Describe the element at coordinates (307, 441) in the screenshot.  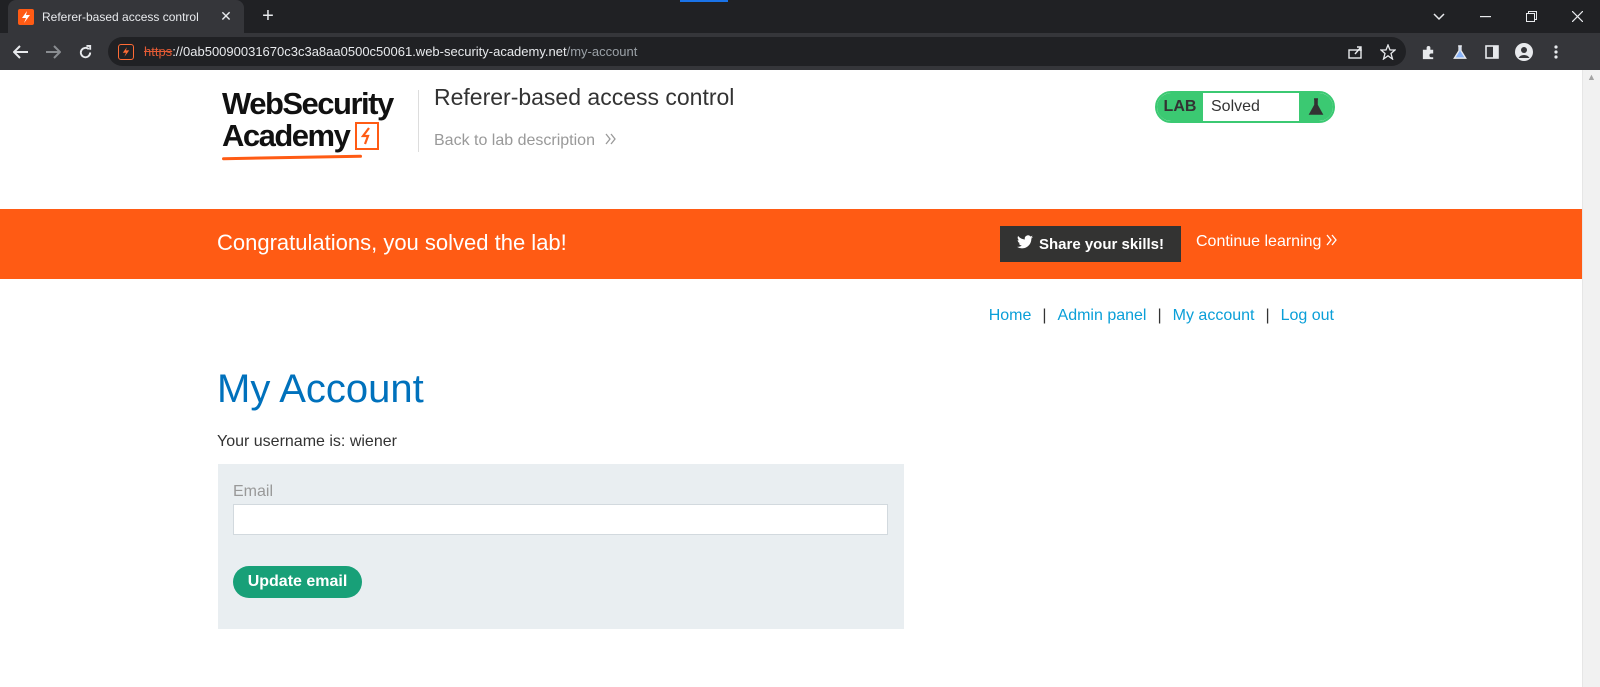
I see `username-text: Your username is: wiener` at that location.